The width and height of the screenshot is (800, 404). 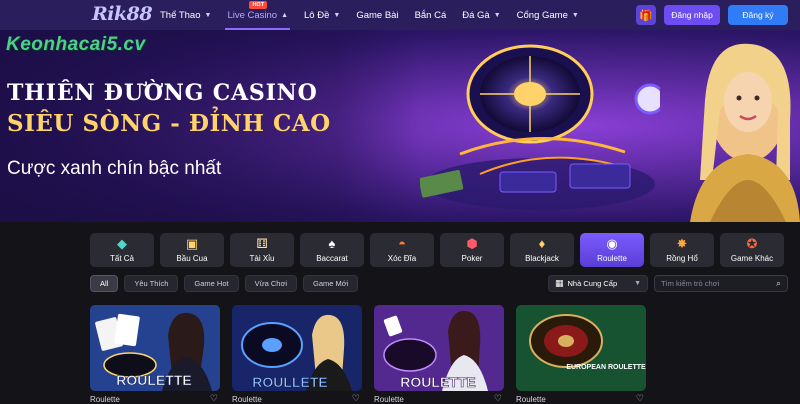 I want to click on gift-button: 🎁, so click(x=646, y=15).